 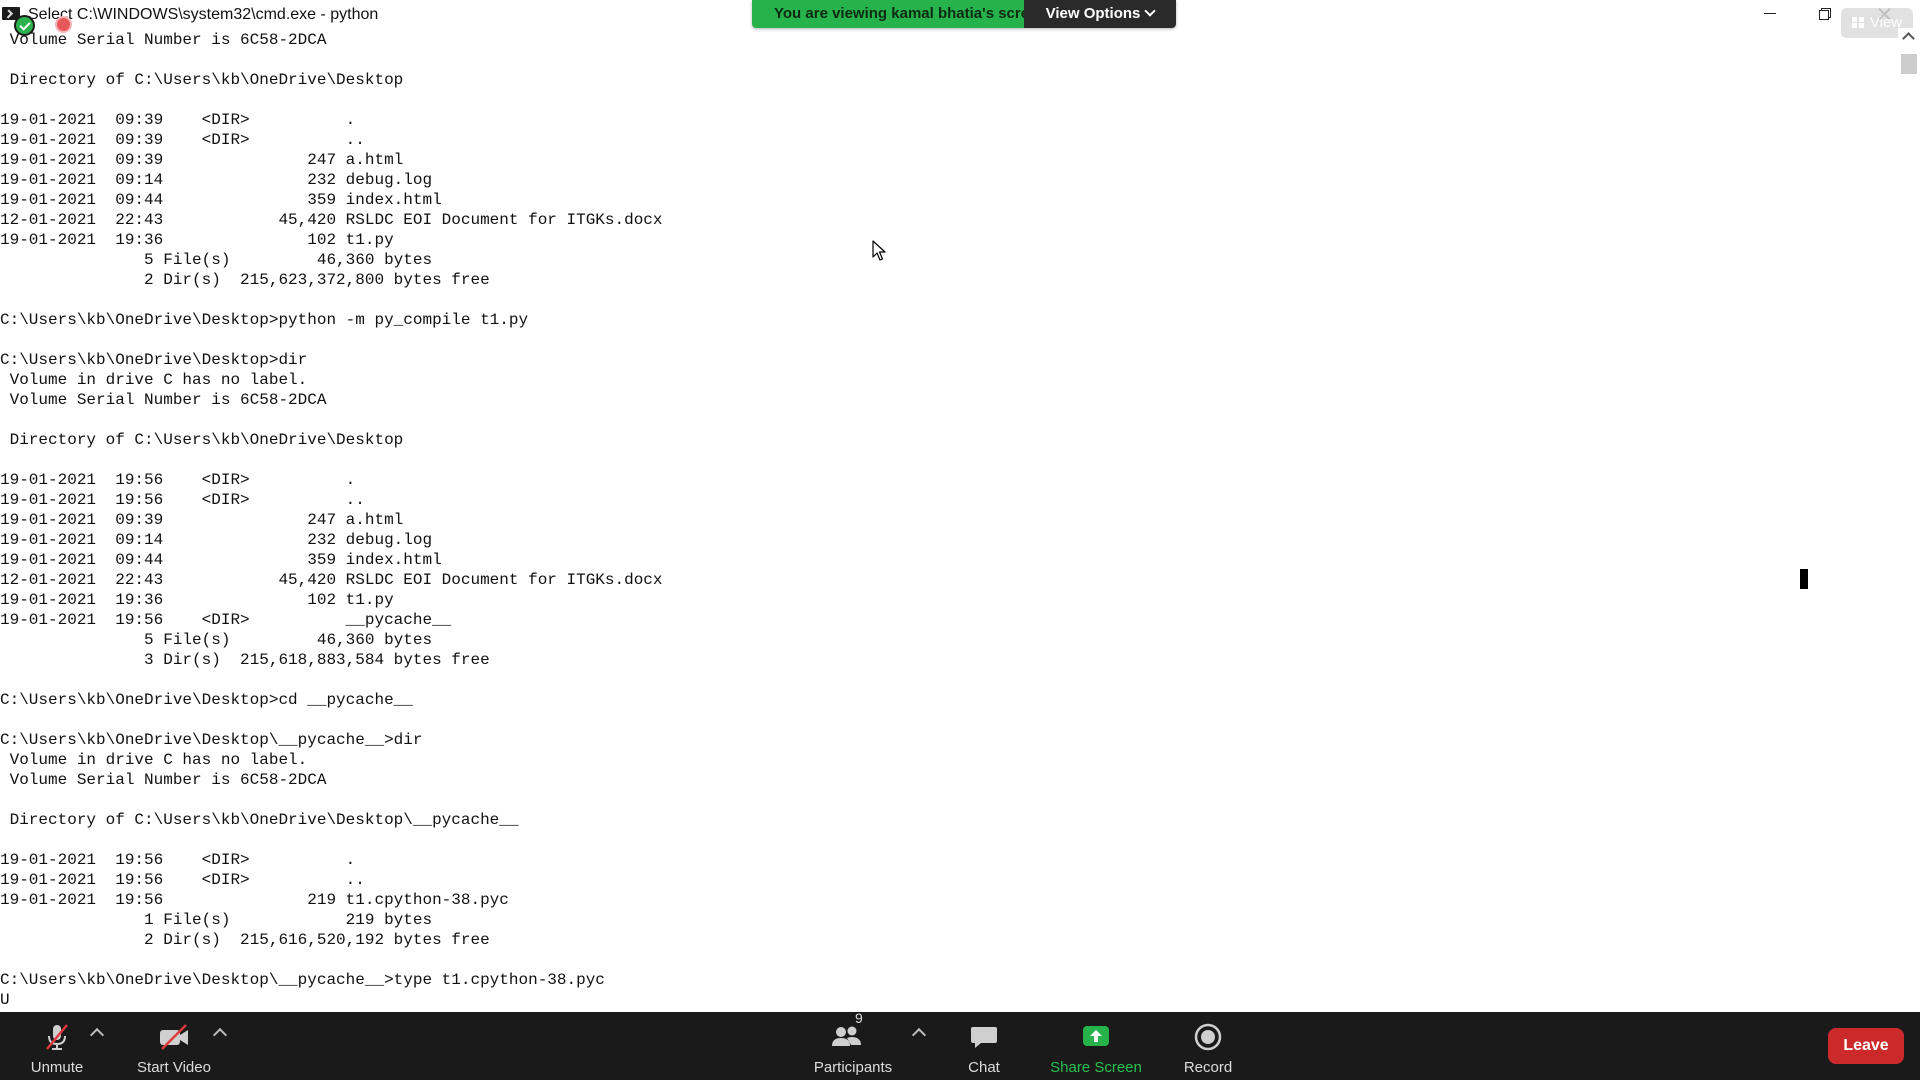 I want to click on vertical-scrollbar, so click(x=1909, y=520).